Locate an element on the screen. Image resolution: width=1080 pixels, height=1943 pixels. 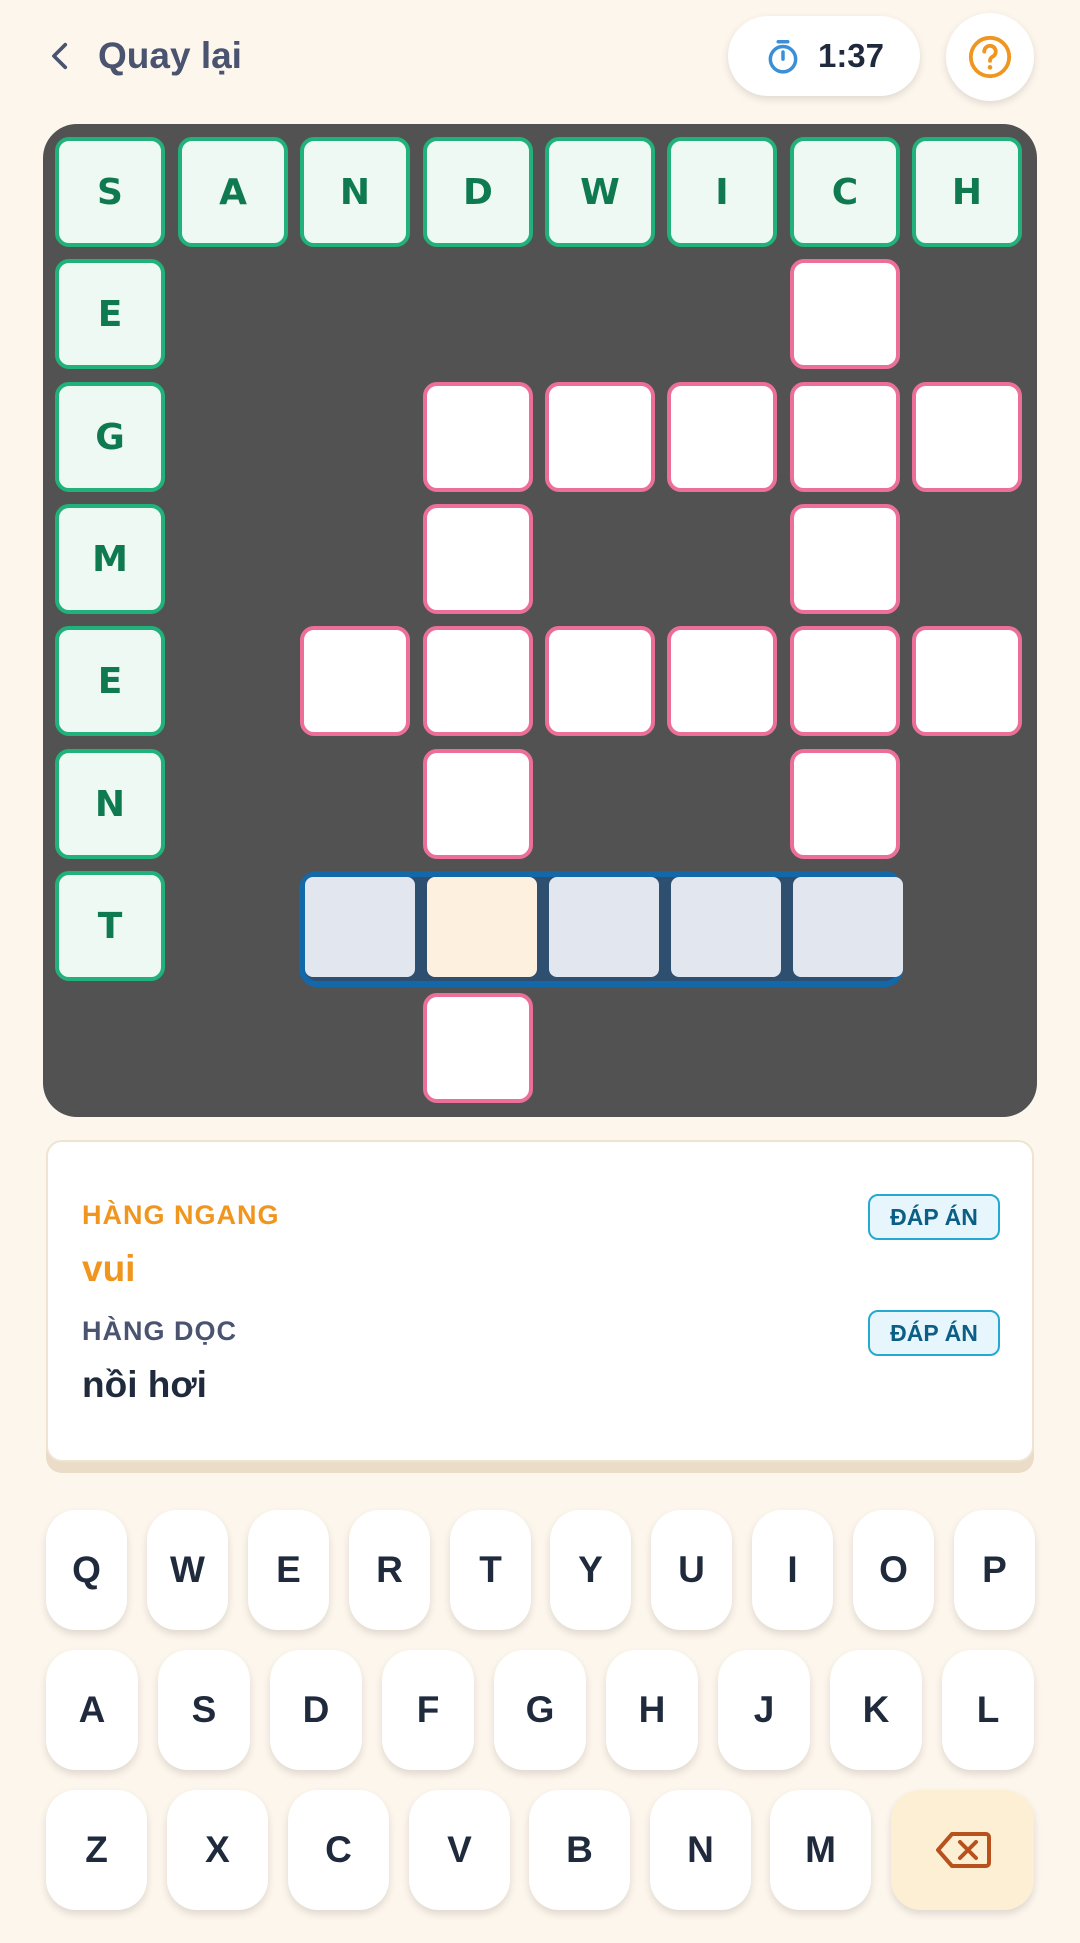
key: B is located at coordinates (579, 1850).